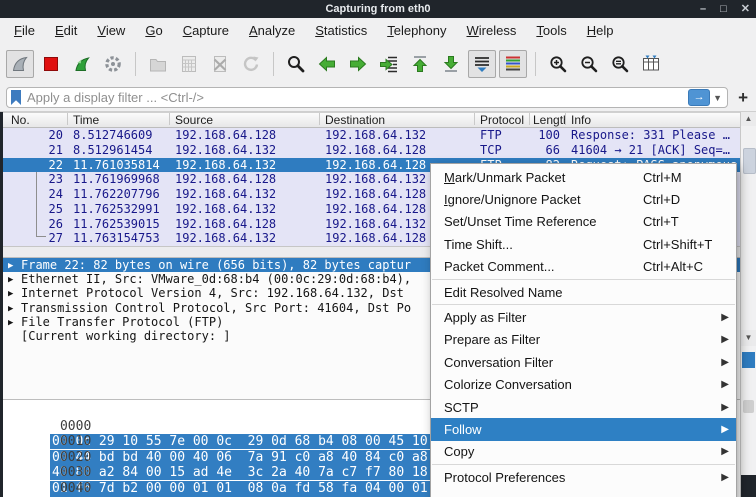 The height and width of the screenshot is (497, 756). Describe the element at coordinates (583, 429) in the screenshot. I see `context-menu-item: Follow ▶` at that location.